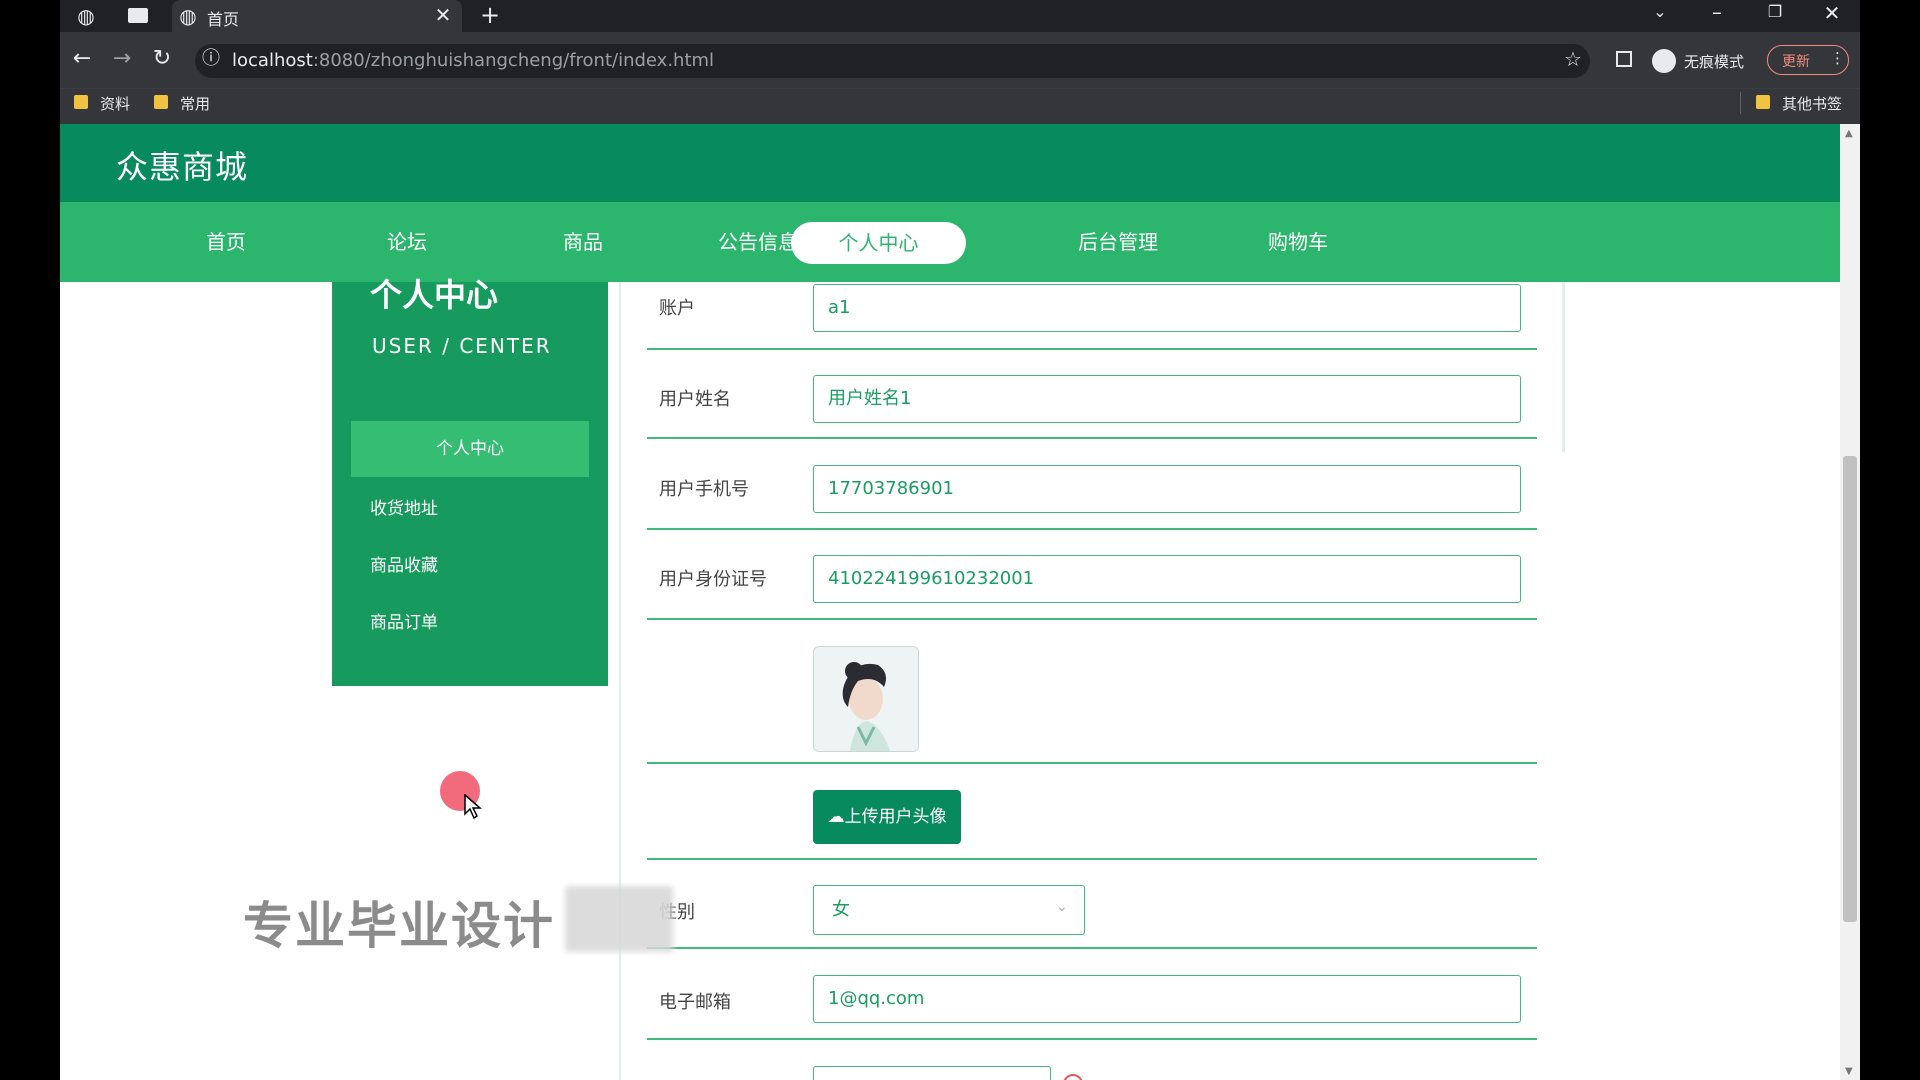  I want to click on forward-arrow-icon: →, so click(122, 59).